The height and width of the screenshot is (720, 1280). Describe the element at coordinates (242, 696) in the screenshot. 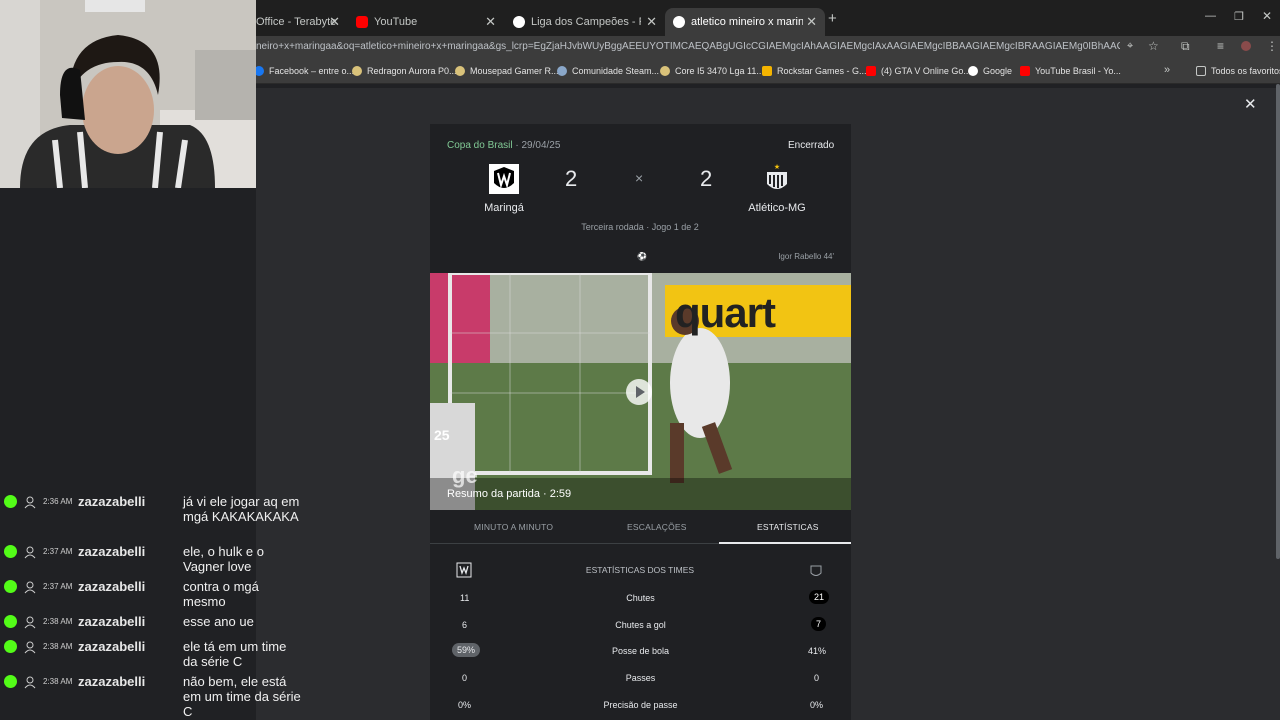

I see `chat-text: não bem, ele está em um time da série C` at that location.